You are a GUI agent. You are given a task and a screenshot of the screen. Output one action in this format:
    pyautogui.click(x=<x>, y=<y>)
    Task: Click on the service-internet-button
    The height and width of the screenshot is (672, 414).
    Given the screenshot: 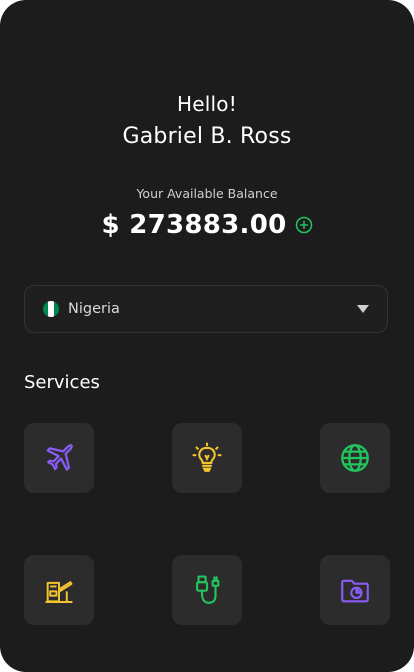 What is the action you would take?
    pyautogui.click(x=355, y=458)
    